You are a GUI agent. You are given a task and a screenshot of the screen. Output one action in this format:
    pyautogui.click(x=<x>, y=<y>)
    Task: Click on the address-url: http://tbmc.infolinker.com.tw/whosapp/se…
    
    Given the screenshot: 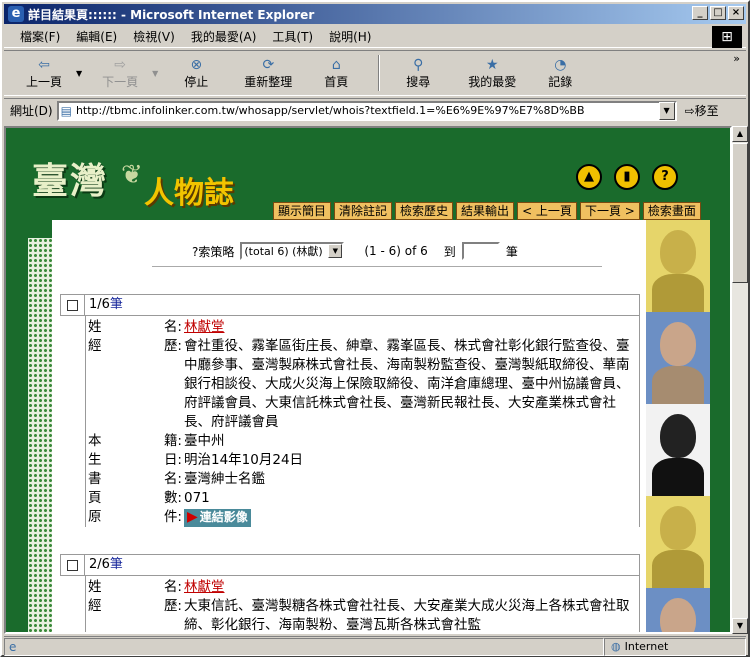 What is the action you would take?
    pyautogui.click(x=330, y=110)
    